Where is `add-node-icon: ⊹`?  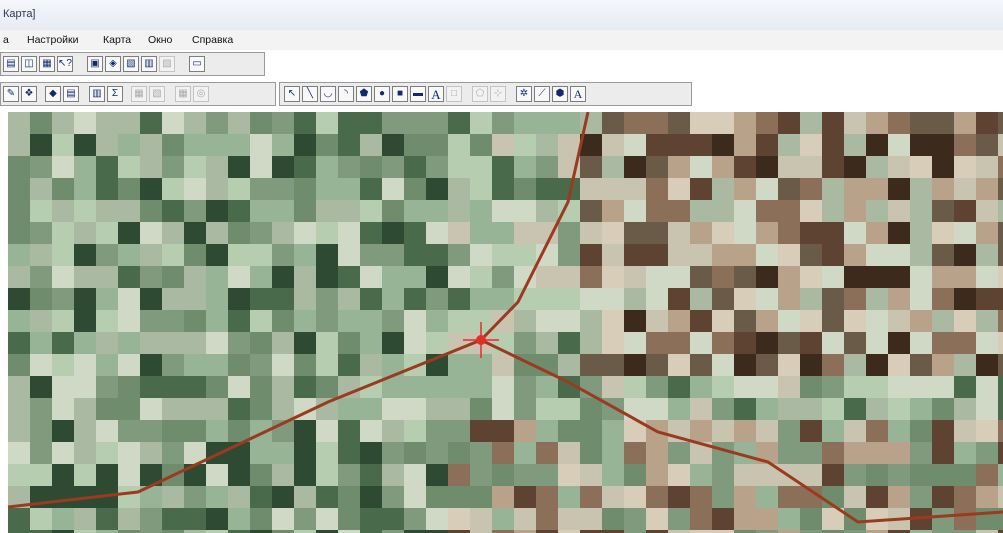
add-node-icon: ⊹ is located at coordinates (498, 94).